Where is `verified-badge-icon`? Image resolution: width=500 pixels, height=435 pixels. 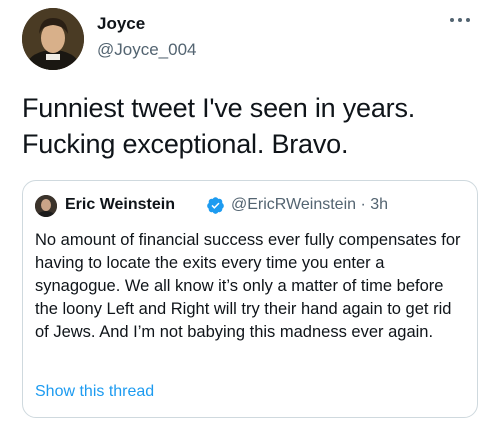 verified-badge-icon is located at coordinates (215, 205).